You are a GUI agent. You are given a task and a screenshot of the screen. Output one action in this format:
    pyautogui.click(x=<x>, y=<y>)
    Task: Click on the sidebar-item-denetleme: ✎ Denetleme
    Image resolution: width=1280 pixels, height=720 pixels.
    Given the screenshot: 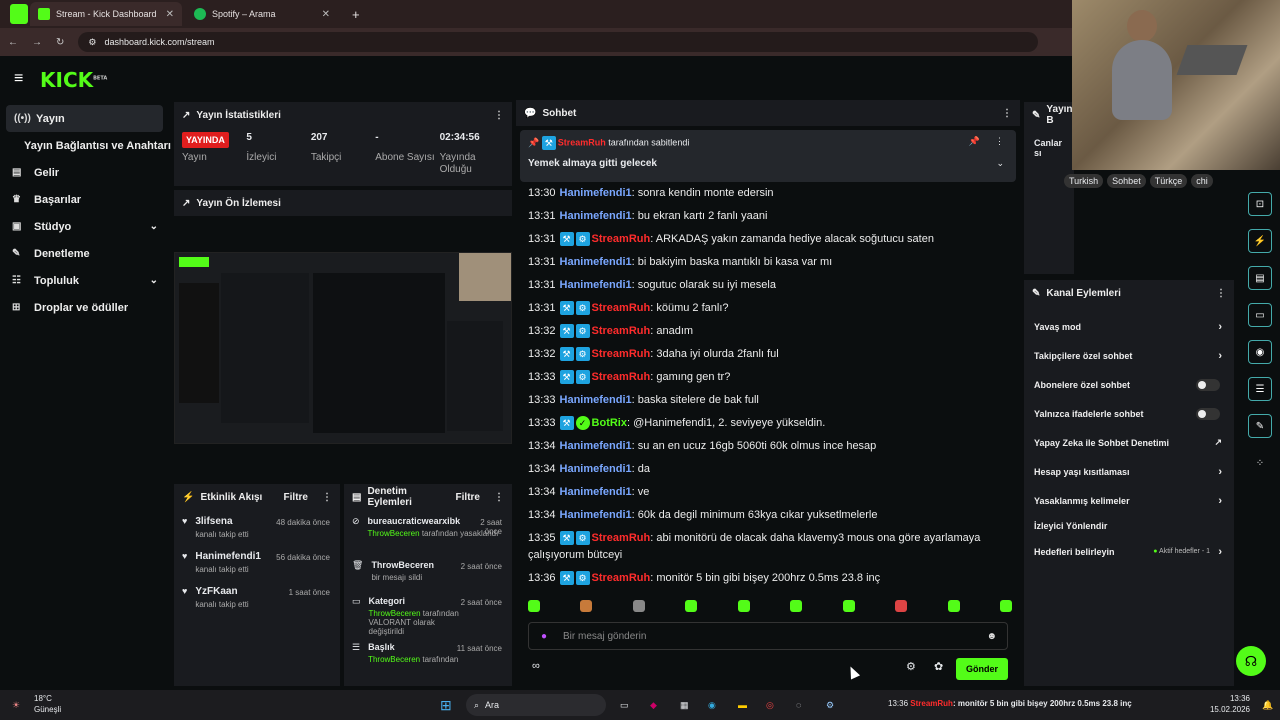 What is the action you would take?
    pyautogui.click(x=86, y=253)
    